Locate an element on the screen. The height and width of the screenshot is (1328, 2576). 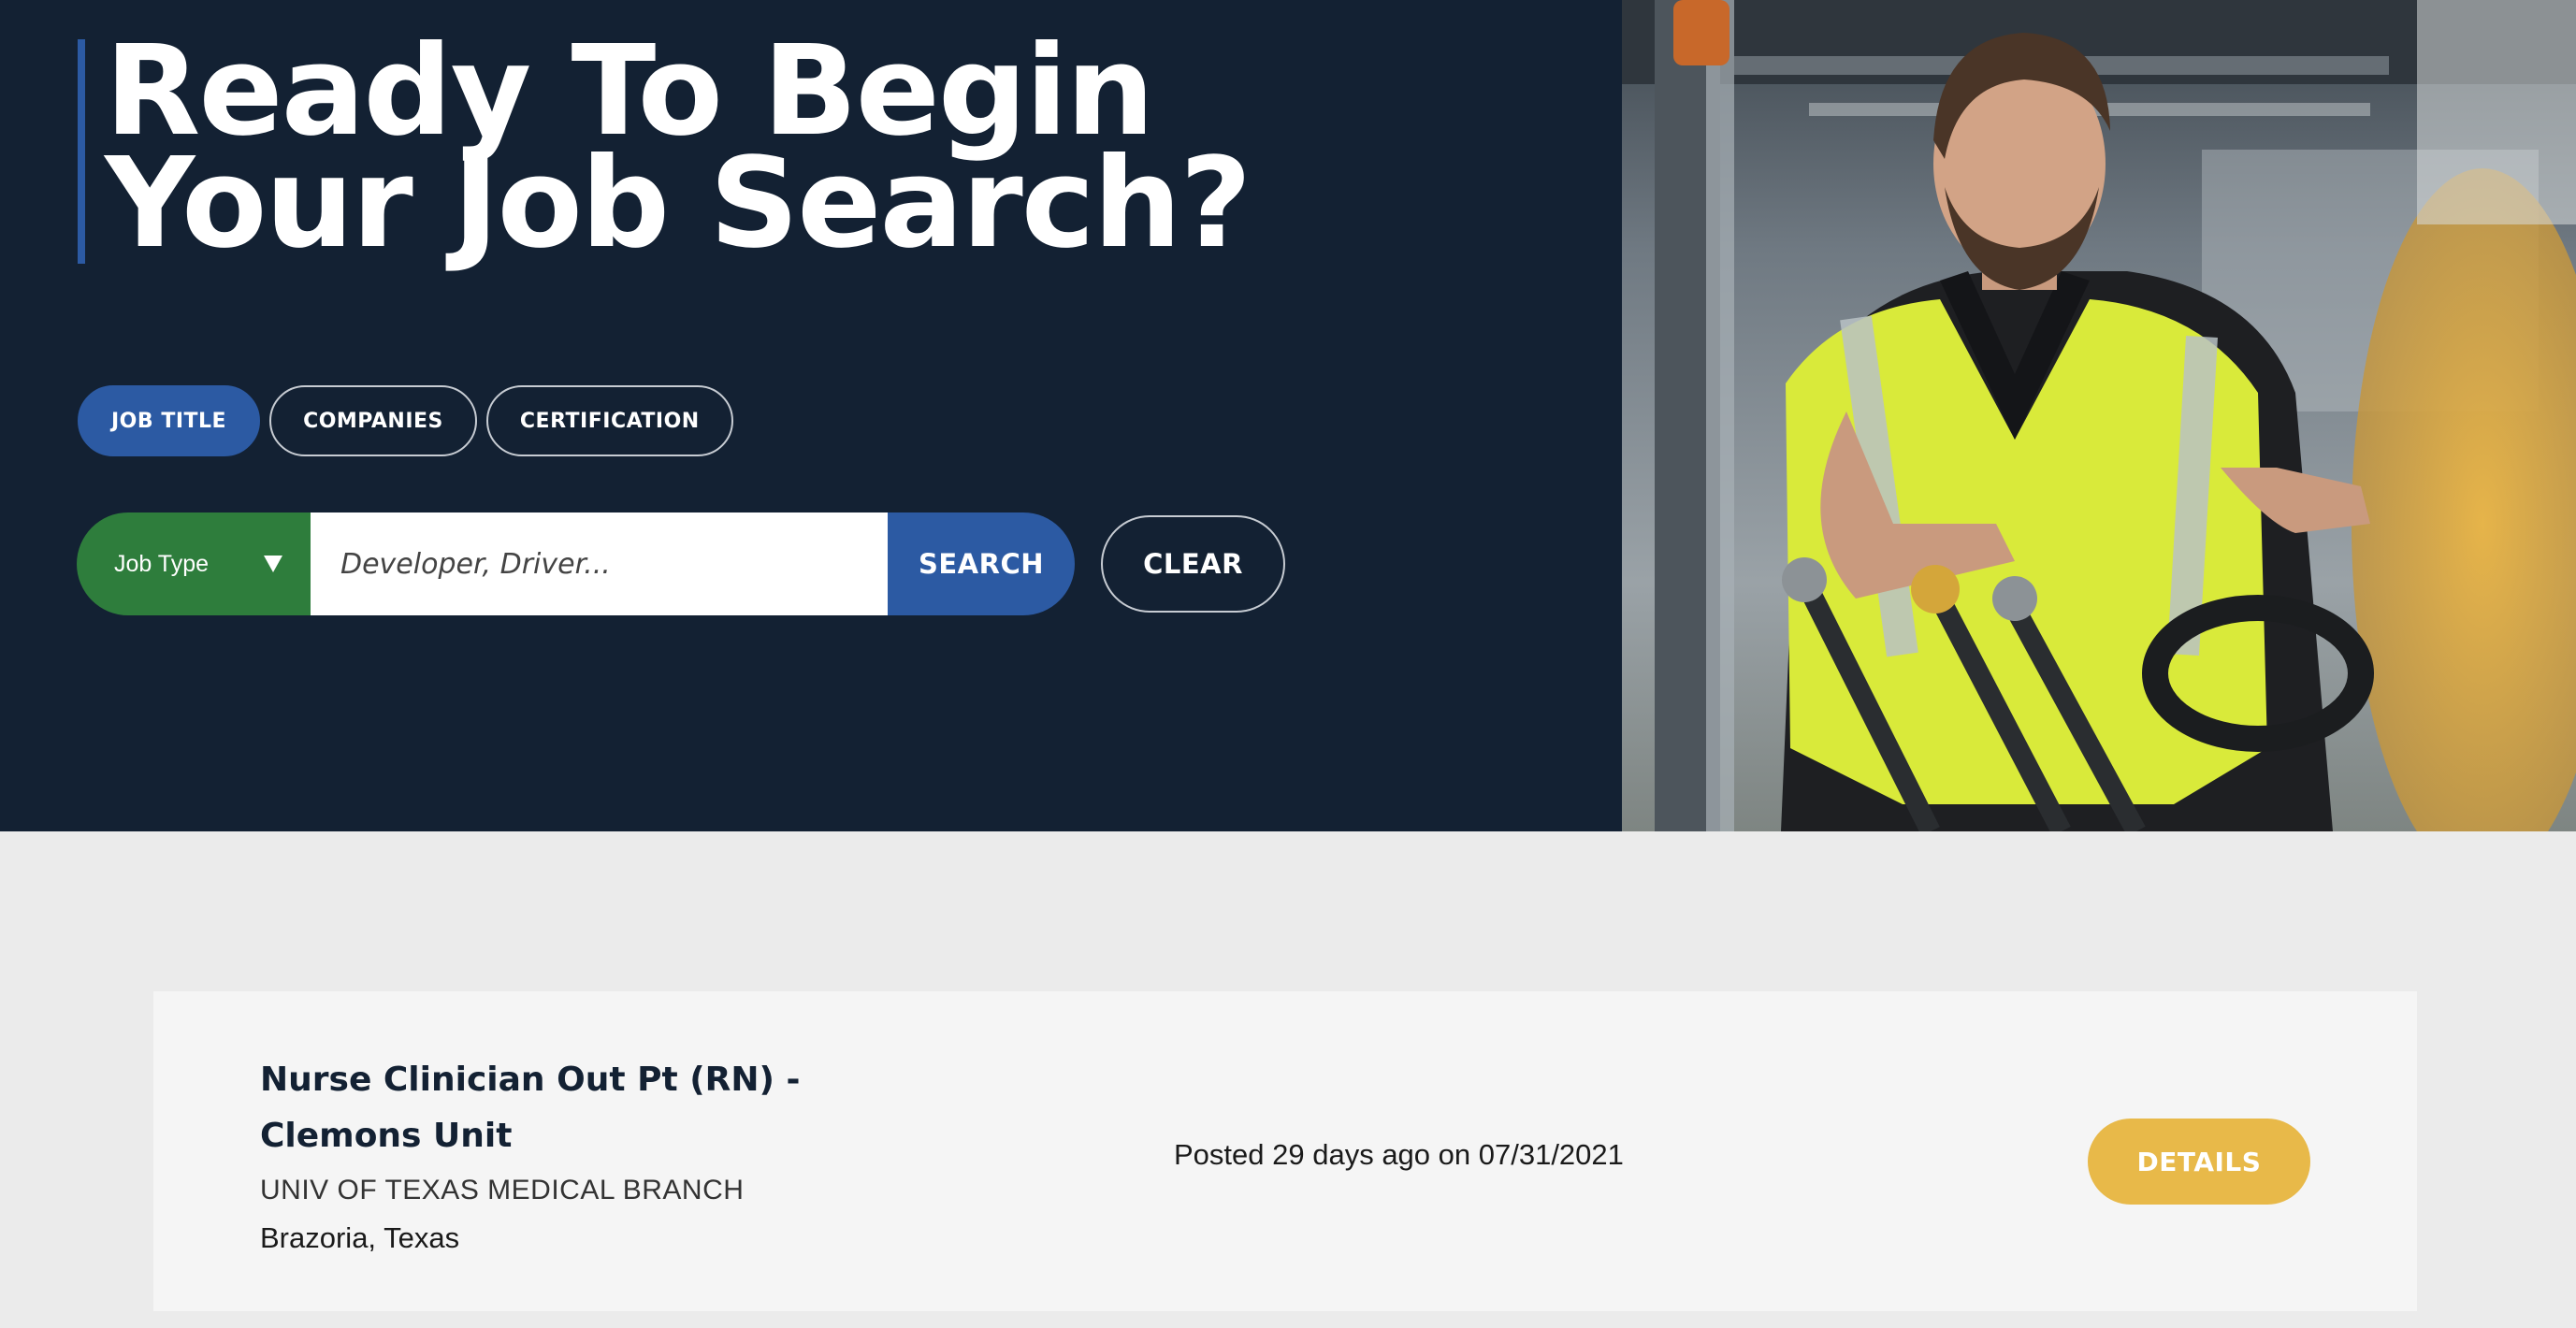
clear-button: CLEAR is located at coordinates (1193, 564).